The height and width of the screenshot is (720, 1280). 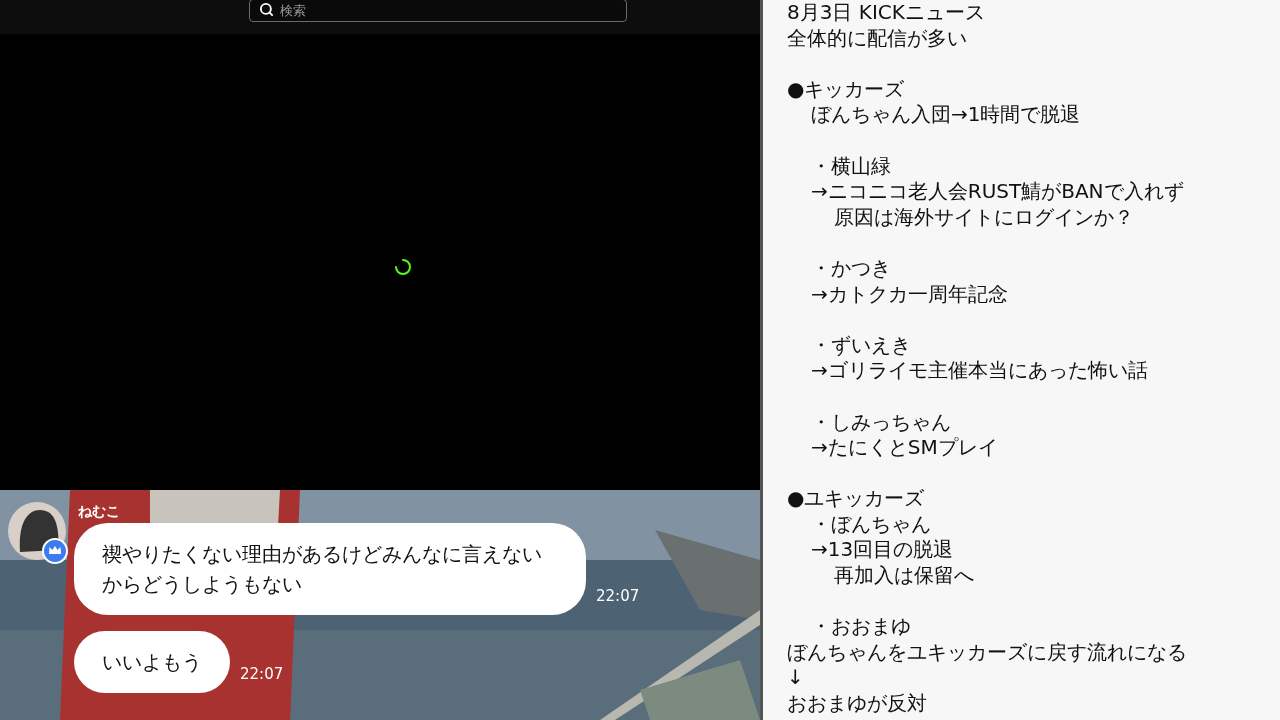 What do you see at coordinates (152, 662) in the screenshot?
I see `message-bubble: いいよもう` at bounding box center [152, 662].